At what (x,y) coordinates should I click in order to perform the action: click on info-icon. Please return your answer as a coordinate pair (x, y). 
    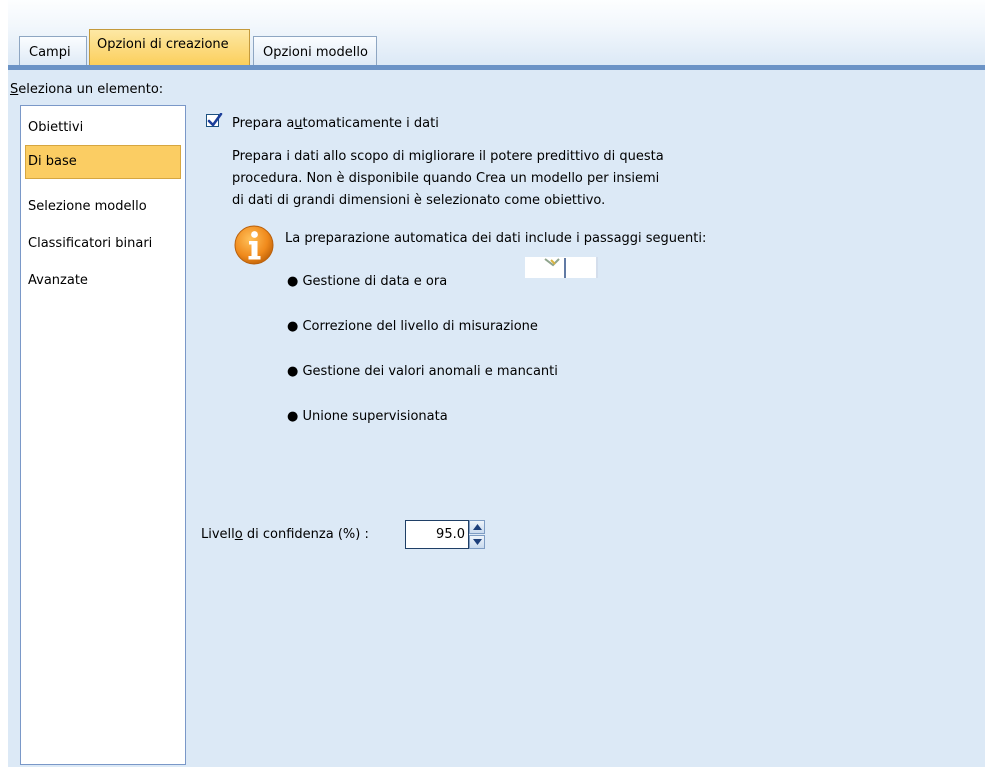
    Looking at the image, I should click on (254, 245).